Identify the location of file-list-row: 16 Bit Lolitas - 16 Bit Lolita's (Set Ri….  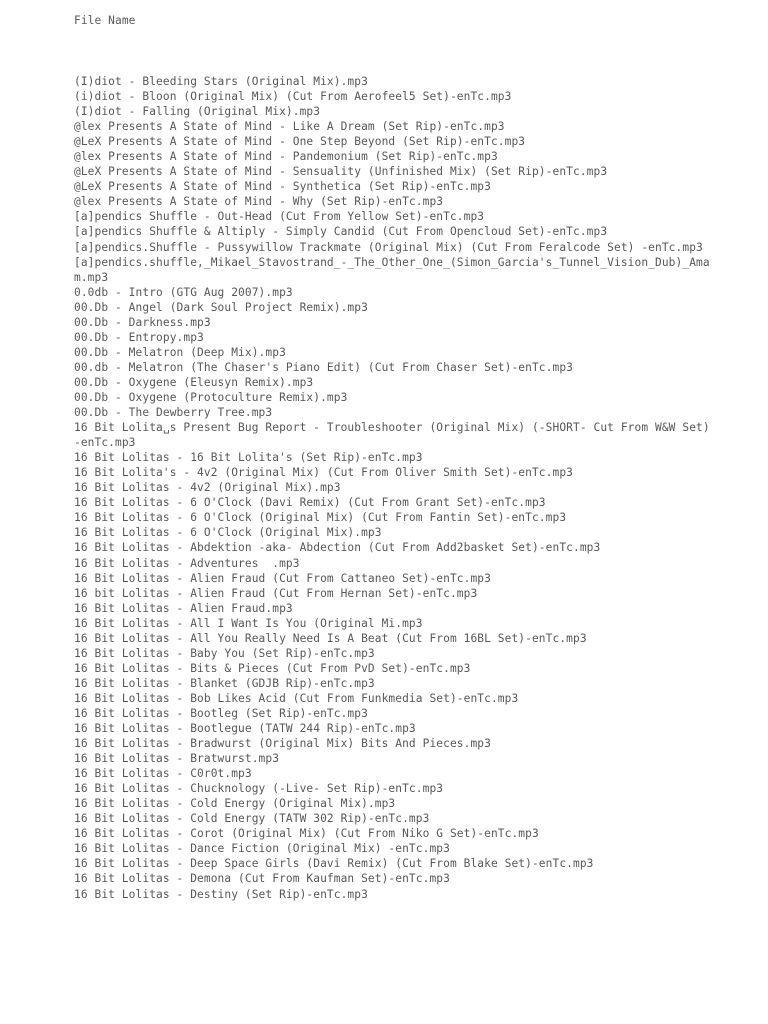
(248, 458).